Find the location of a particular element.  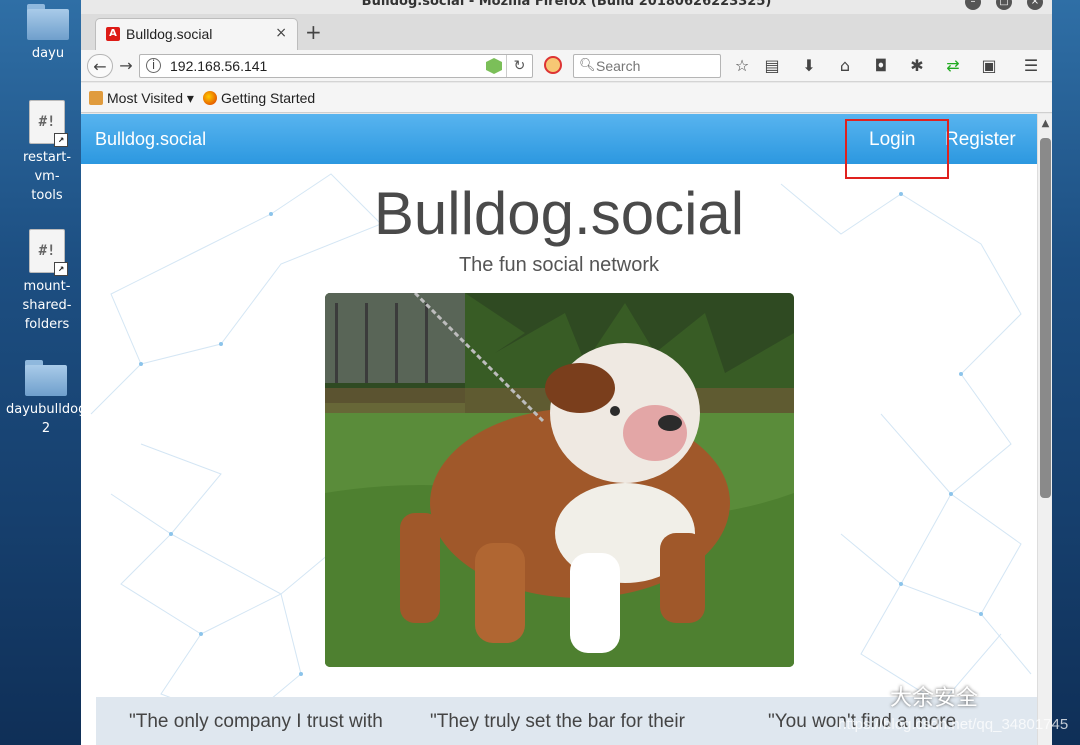

tab-title: Bulldog.social is located at coordinates (169, 34).